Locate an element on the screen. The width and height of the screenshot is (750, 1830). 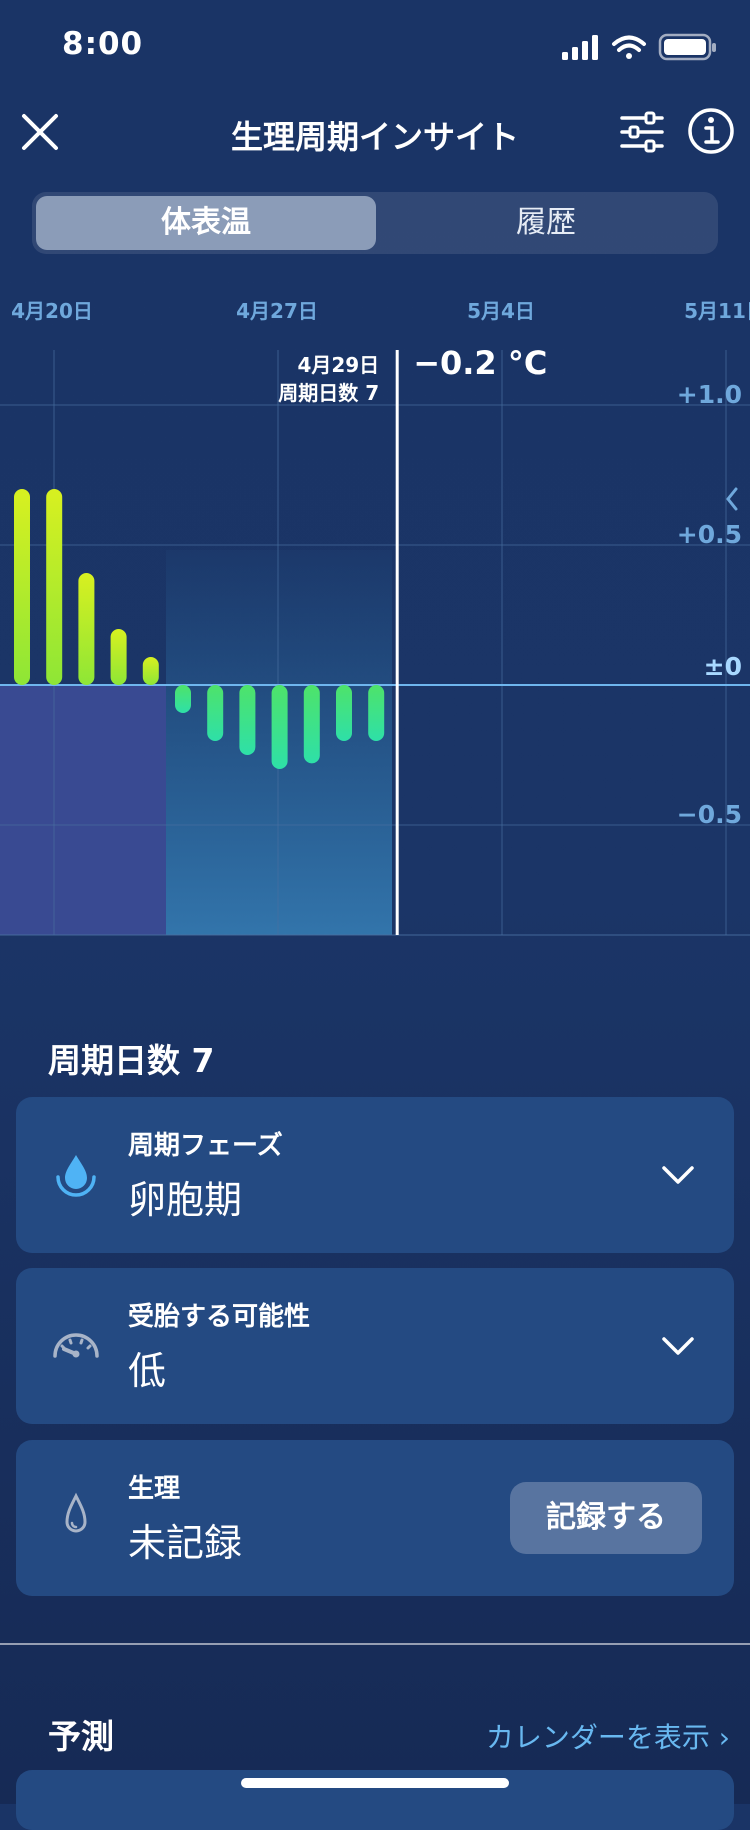
signal-icon is located at coordinates (580, 47).